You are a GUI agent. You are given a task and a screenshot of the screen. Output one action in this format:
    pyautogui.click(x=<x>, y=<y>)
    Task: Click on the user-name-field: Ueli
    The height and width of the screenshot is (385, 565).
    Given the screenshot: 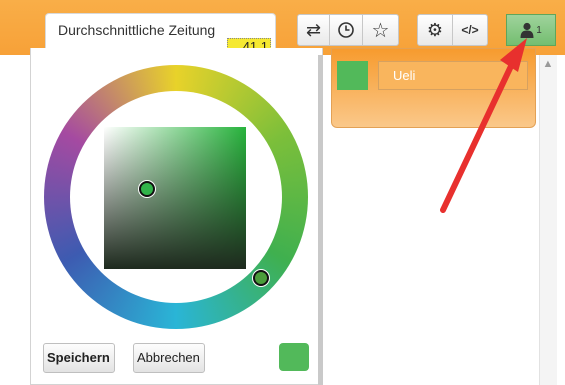 What is the action you would take?
    pyautogui.click(x=453, y=75)
    